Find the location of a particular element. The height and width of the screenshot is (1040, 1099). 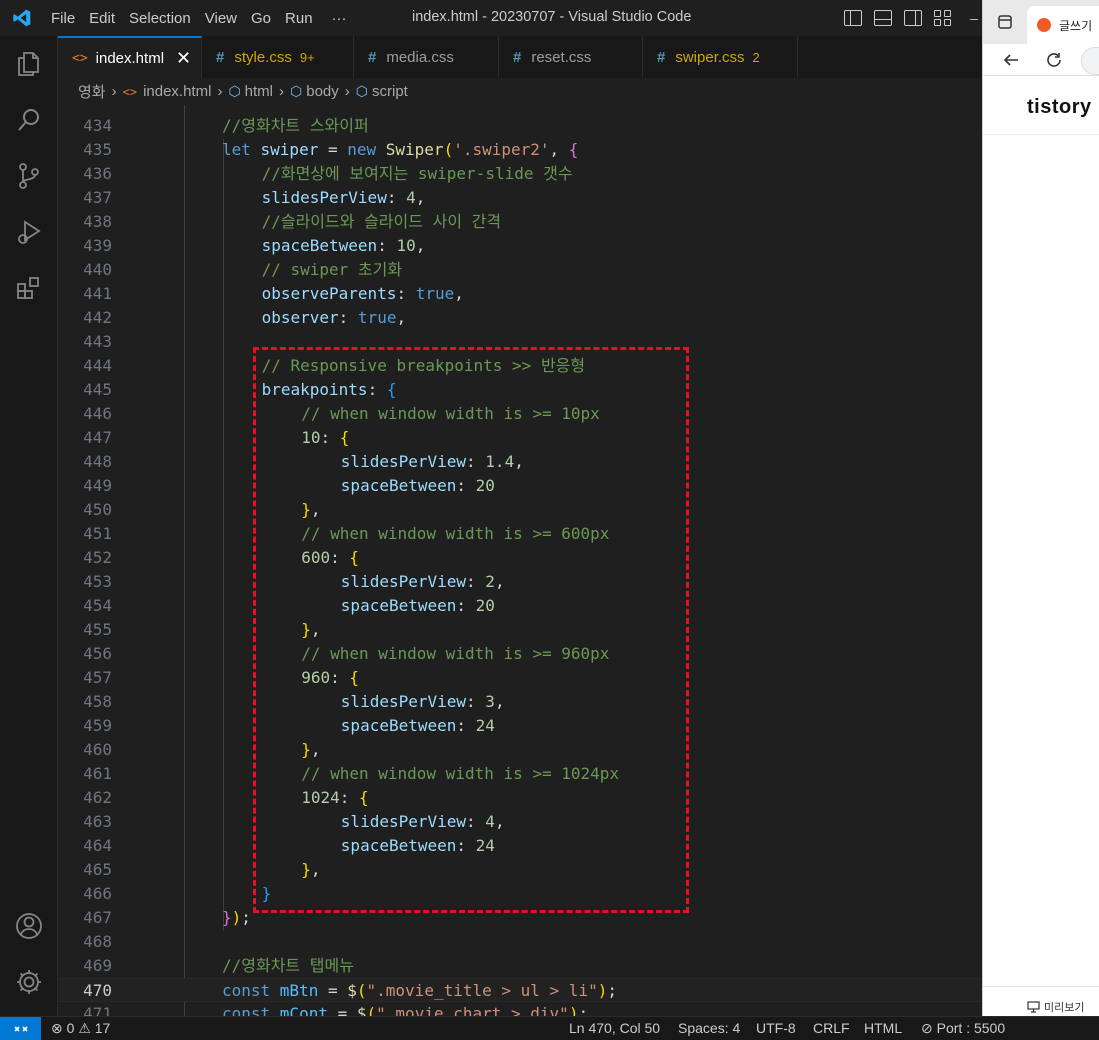

menu-selection: Selection is located at coordinates (160, 18).